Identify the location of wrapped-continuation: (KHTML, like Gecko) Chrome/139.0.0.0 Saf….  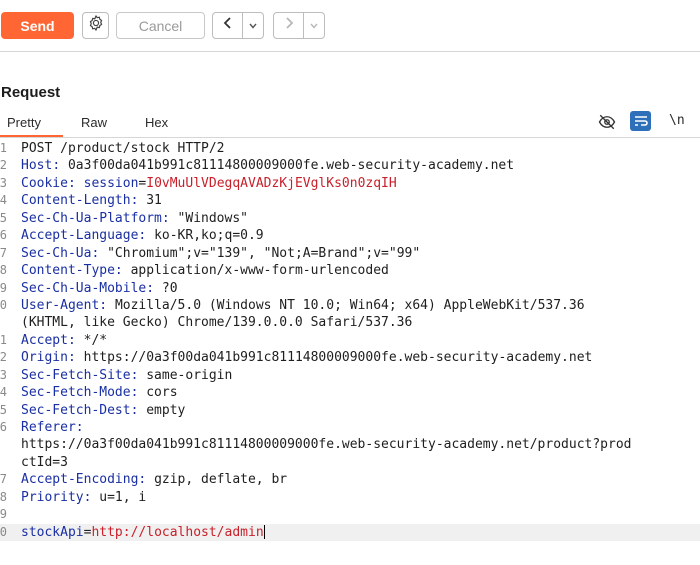
(217, 323).